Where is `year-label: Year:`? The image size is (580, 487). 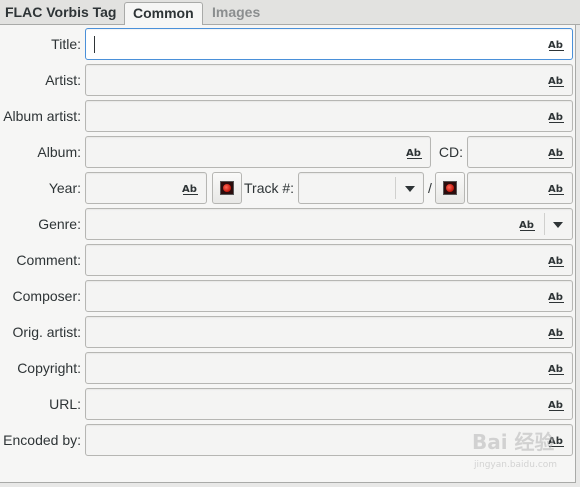 year-label: Year: is located at coordinates (64, 188).